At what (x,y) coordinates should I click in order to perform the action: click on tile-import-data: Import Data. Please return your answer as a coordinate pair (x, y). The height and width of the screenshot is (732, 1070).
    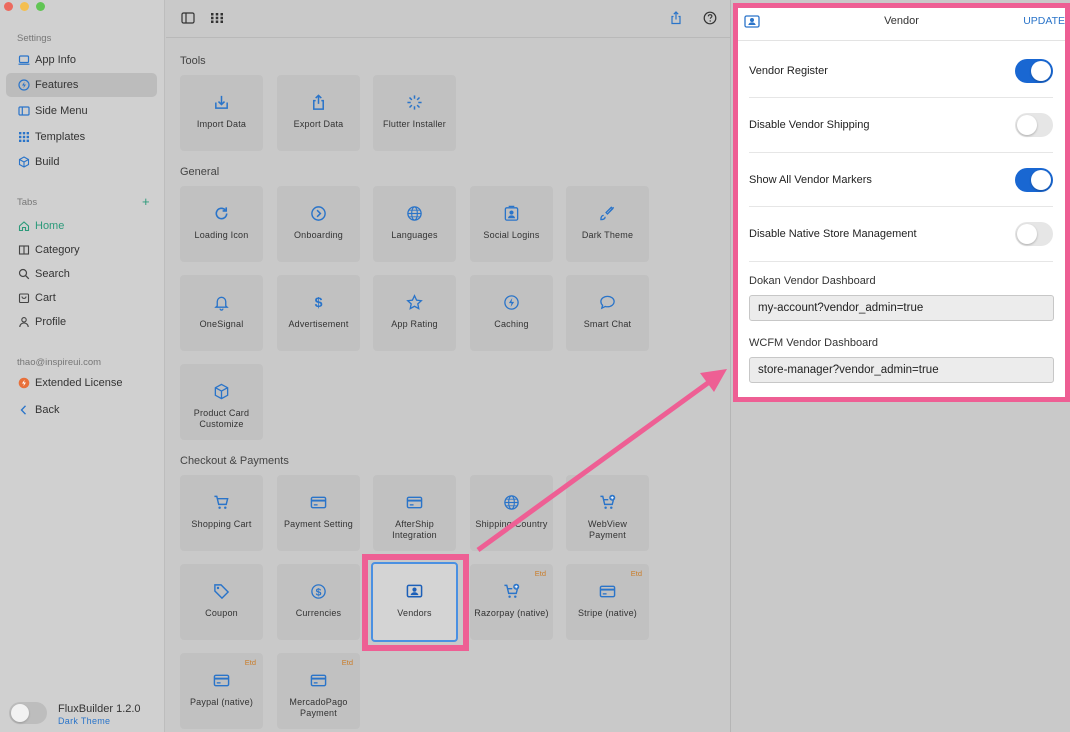
    Looking at the image, I should click on (221, 113).